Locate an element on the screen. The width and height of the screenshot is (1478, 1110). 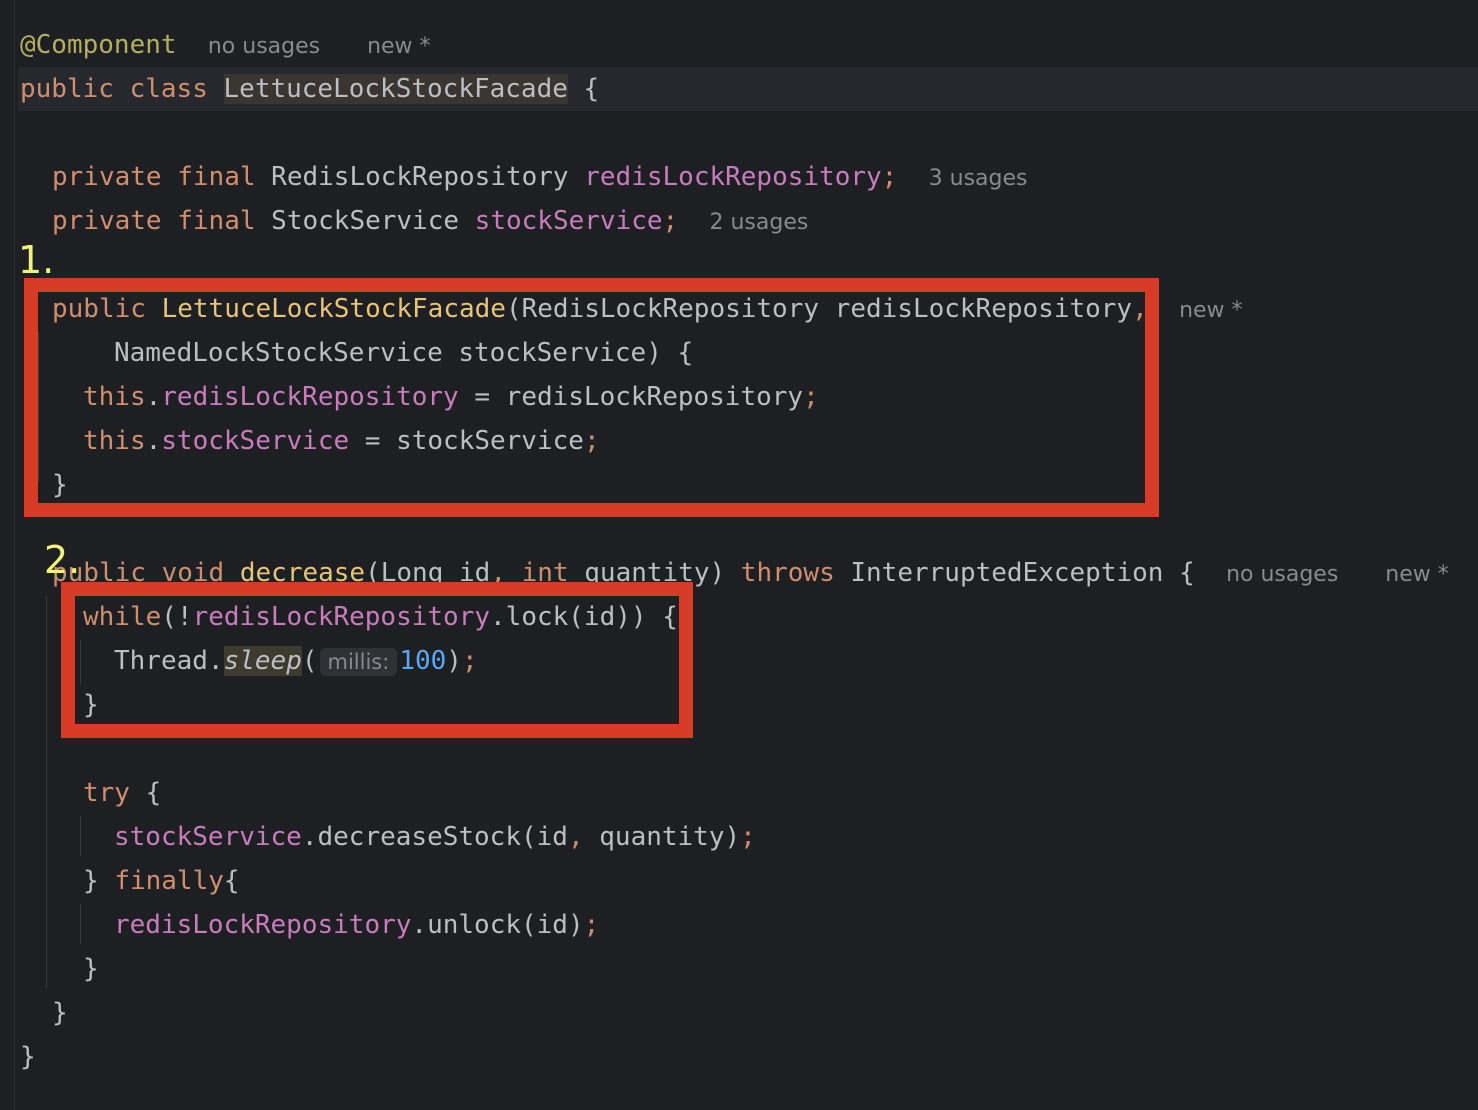
unlock-call: .unlock(id) is located at coordinates (497, 925).